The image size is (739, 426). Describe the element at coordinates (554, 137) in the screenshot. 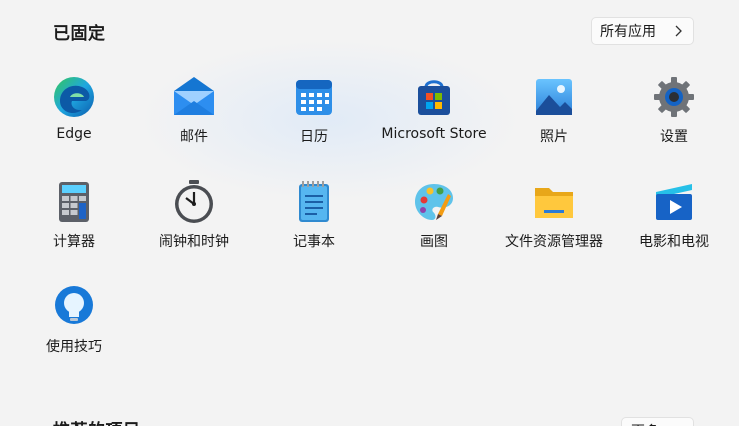

I see `app-label: 照片` at that location.